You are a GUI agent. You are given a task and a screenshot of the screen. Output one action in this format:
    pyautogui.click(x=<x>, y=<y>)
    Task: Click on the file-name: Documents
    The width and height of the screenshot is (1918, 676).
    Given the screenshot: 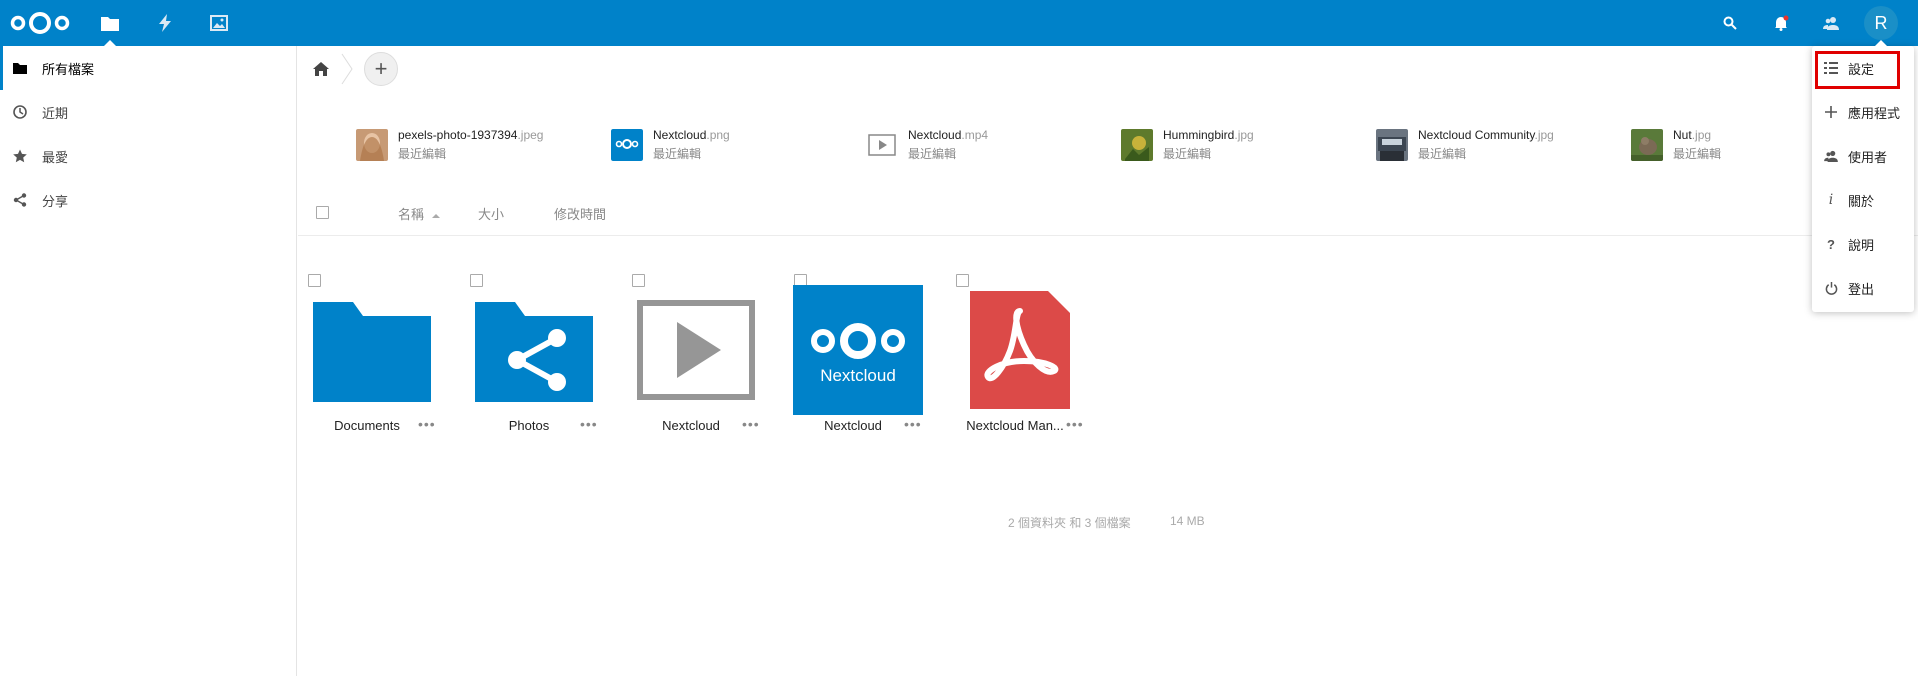 What is the action you would take?
    pyautogui.click(x=367, y=425)
    